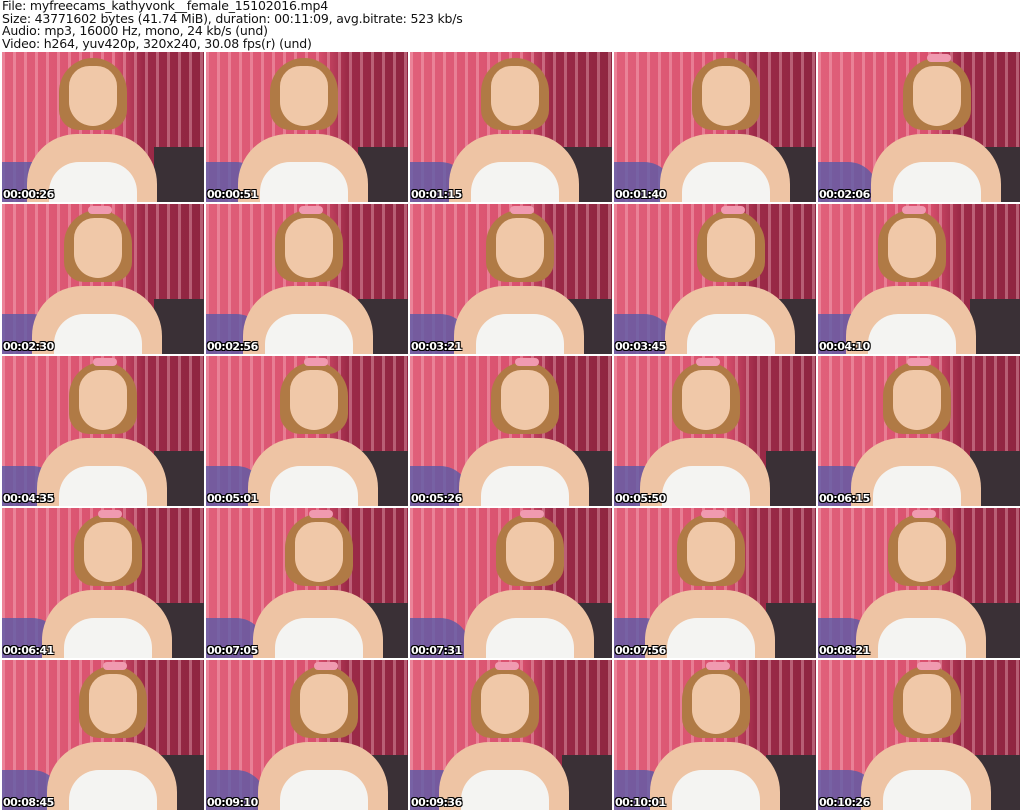 The height and width of the screenshot is (811, 1024). What do you see at coordinates (640, 194) in the screenshot?
I see `frame-timestamp: 00:01:40` at bounding box center [640, 194].